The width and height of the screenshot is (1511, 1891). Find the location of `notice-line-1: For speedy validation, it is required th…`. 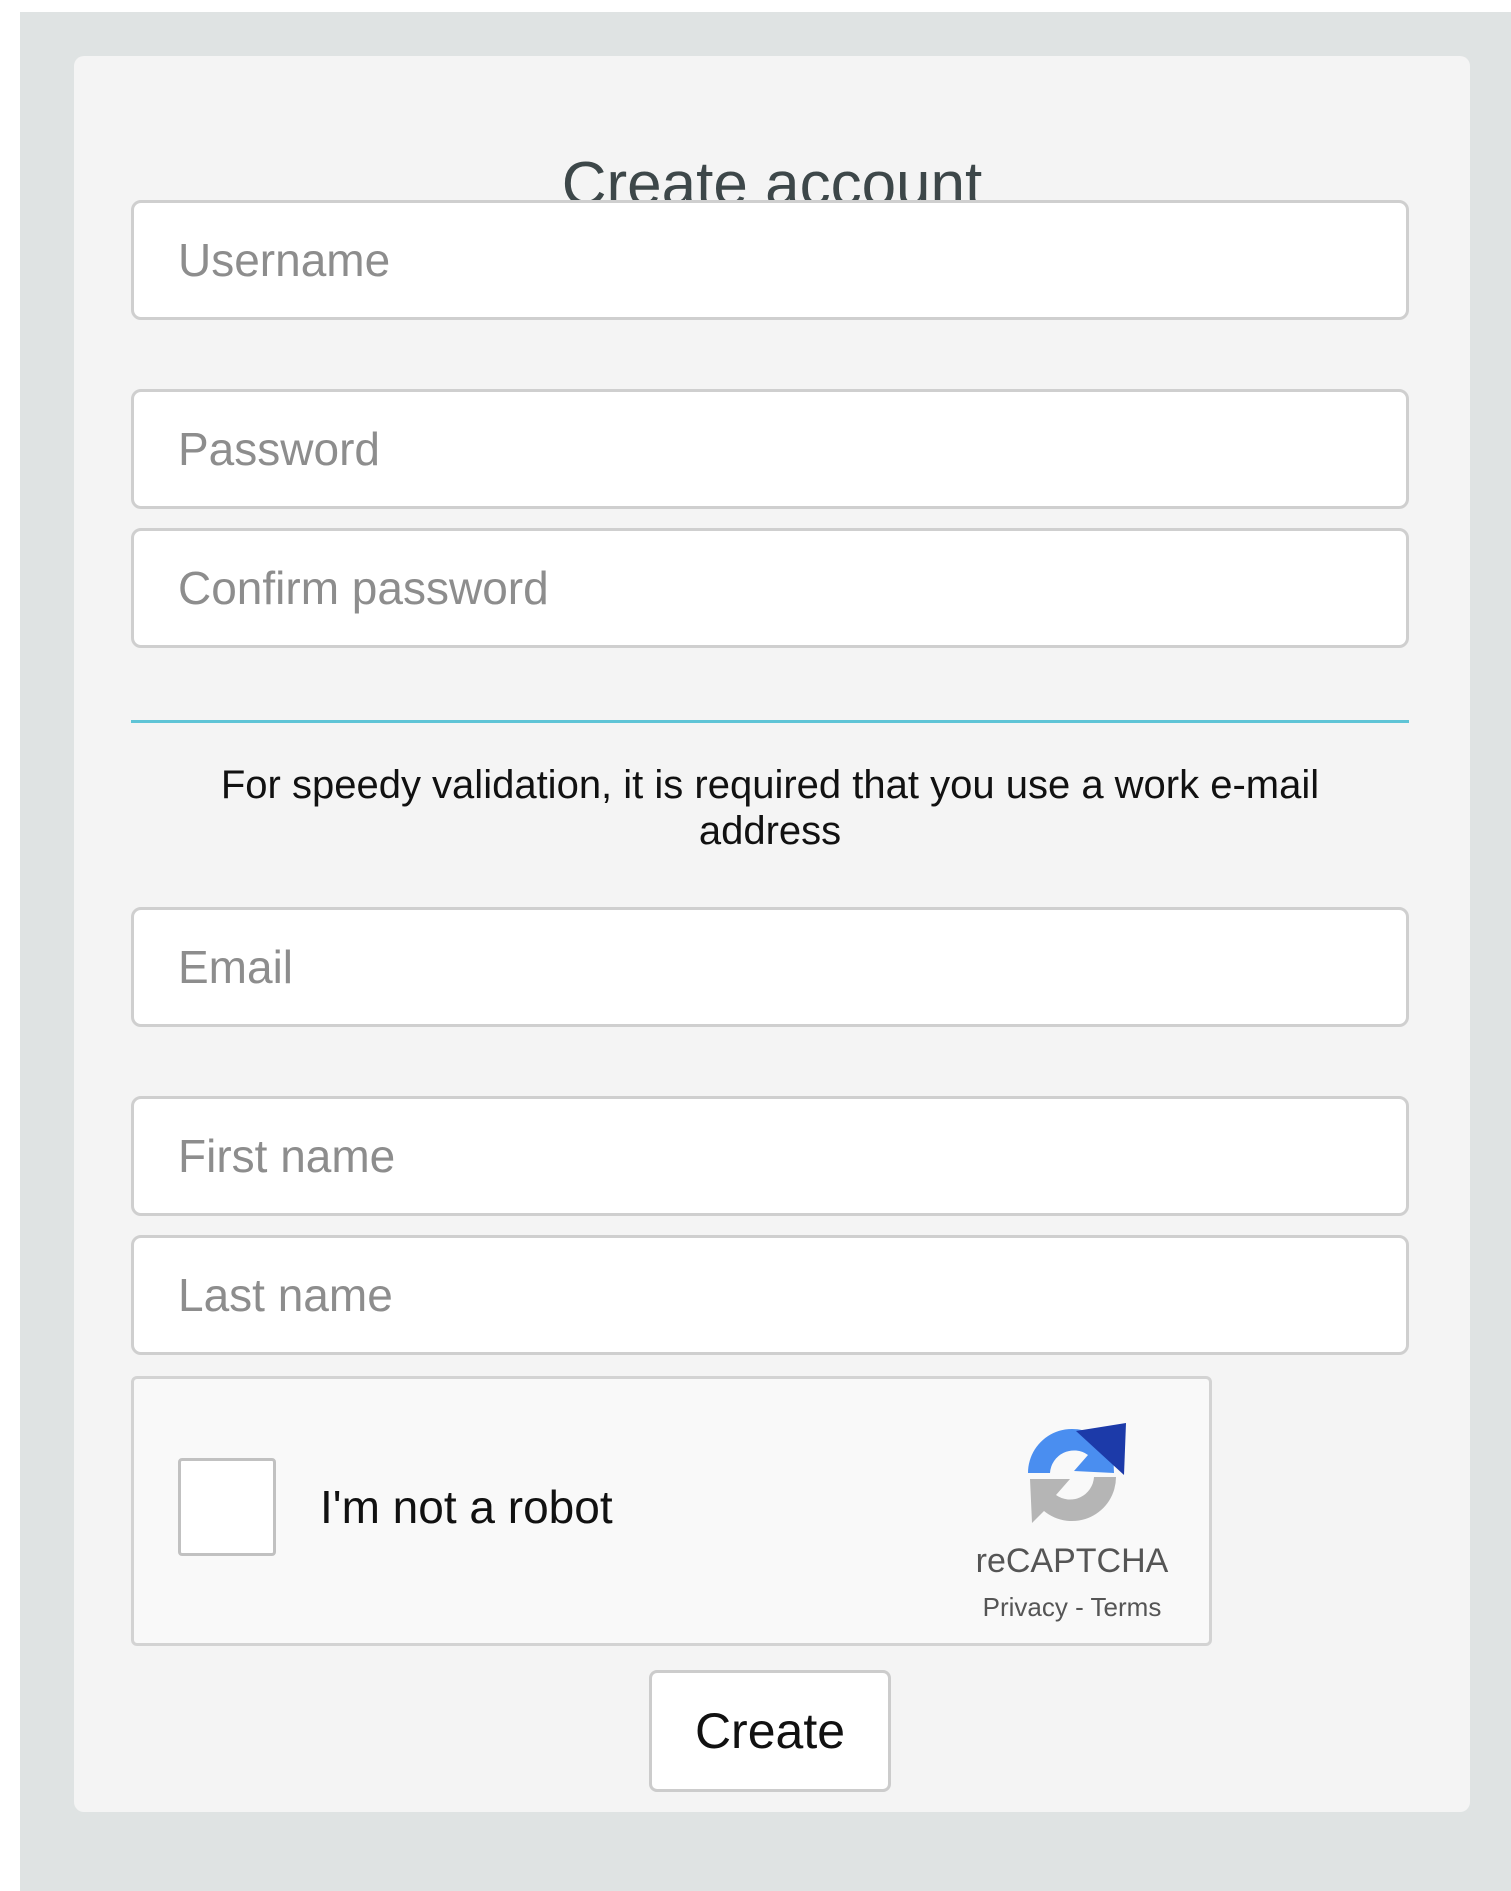

notice-line-1: For speedy validation, it is required th… is located at coordinates (770, 785).